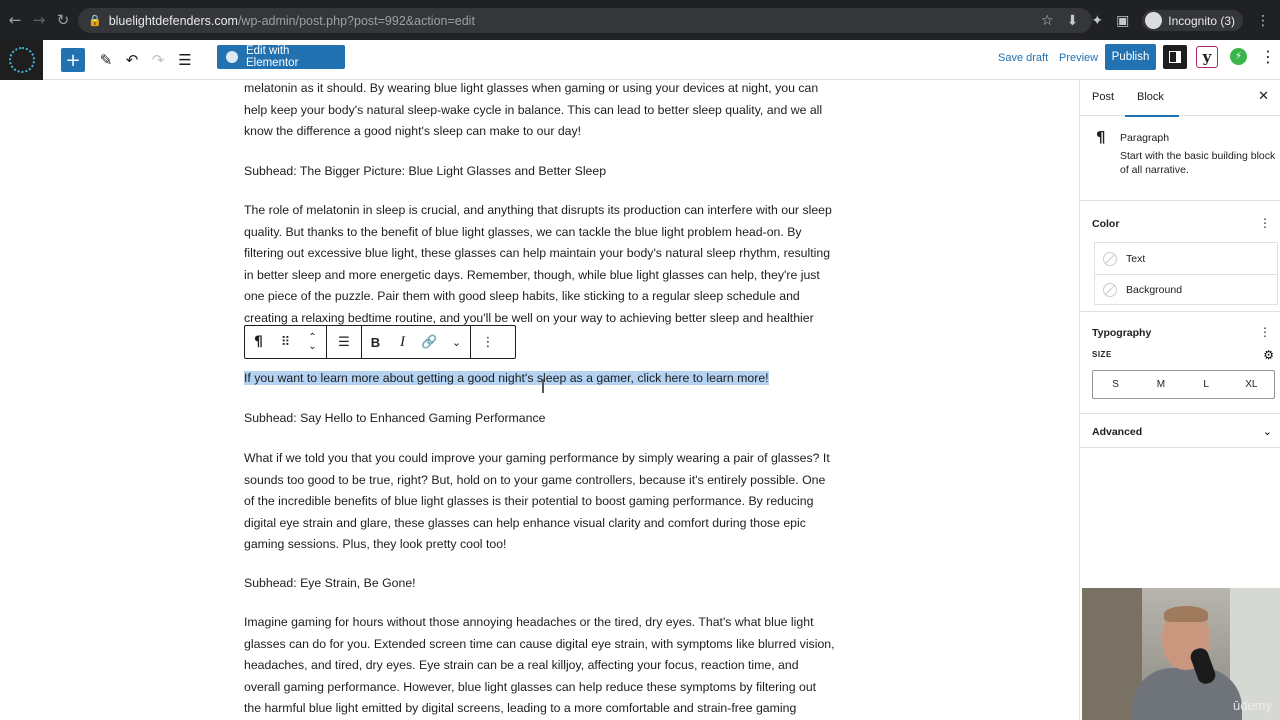 The image size is (1280, 720). Describe the element at coordinates (402, 342) in the screenshot. I see `italic-icon: I` at that location.